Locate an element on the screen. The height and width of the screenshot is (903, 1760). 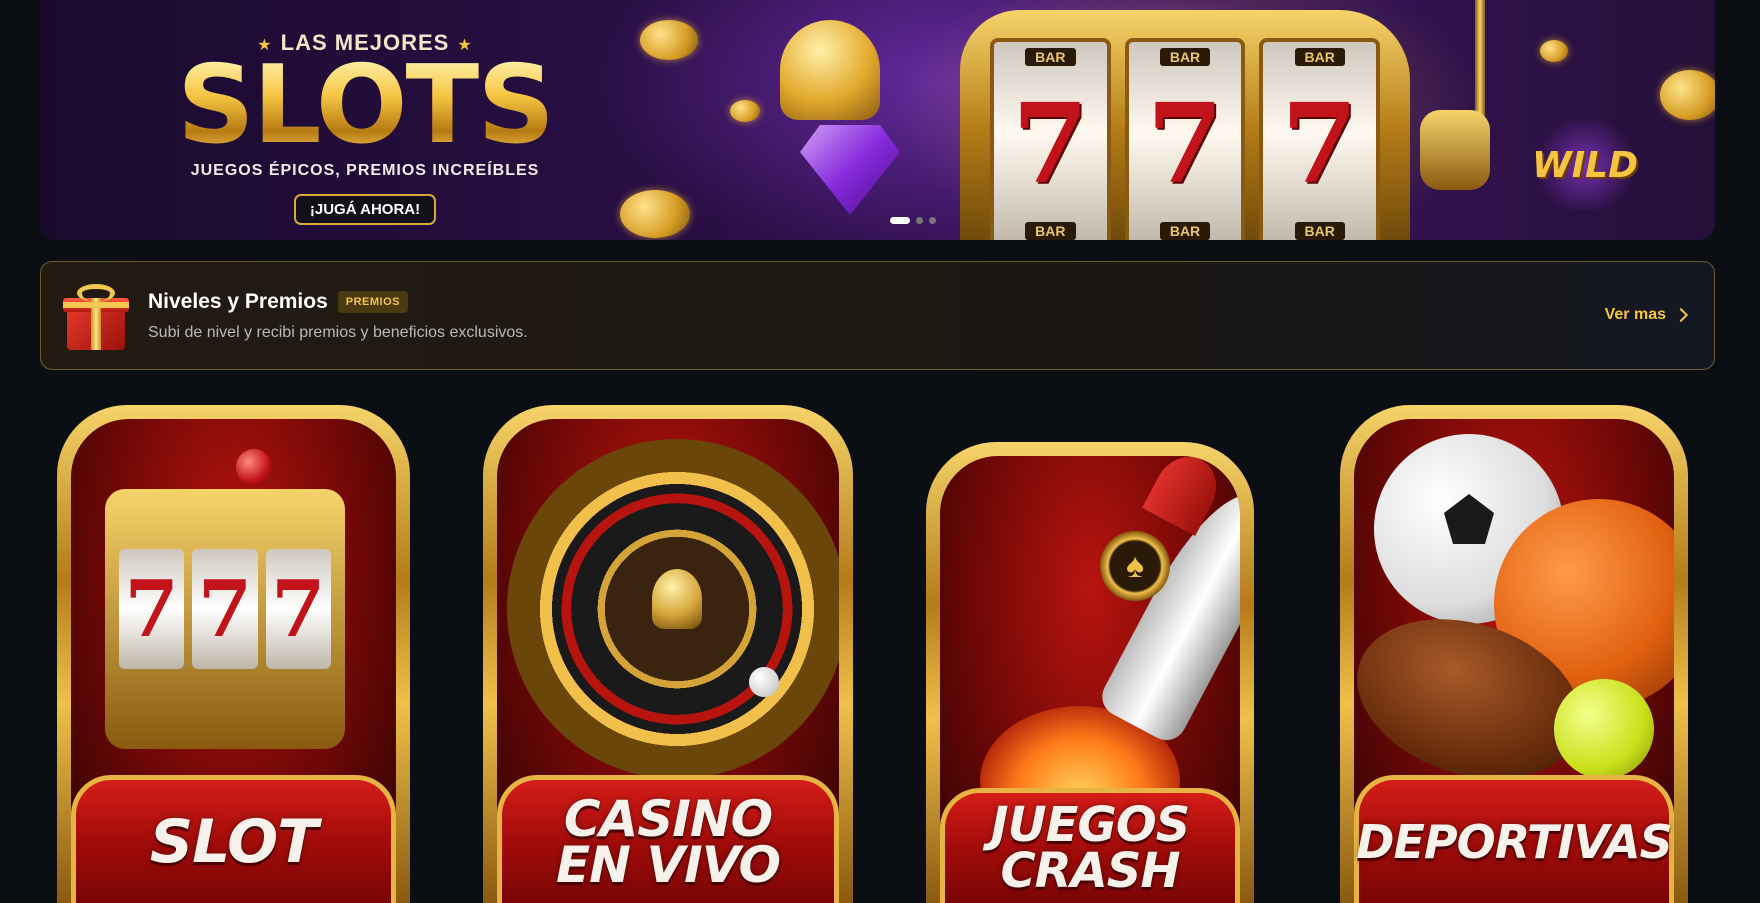
roulette-ball is located at coordinates (764, 682).